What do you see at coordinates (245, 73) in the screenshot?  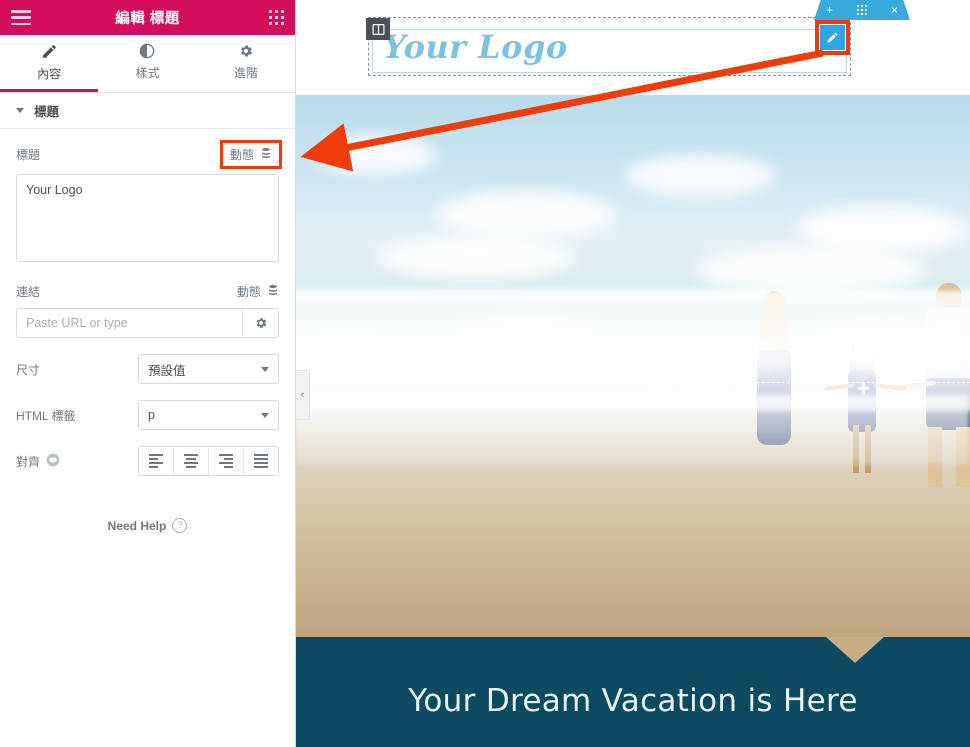 I see `tab-advanced-label: 進階` at bounding box center [245, 73].